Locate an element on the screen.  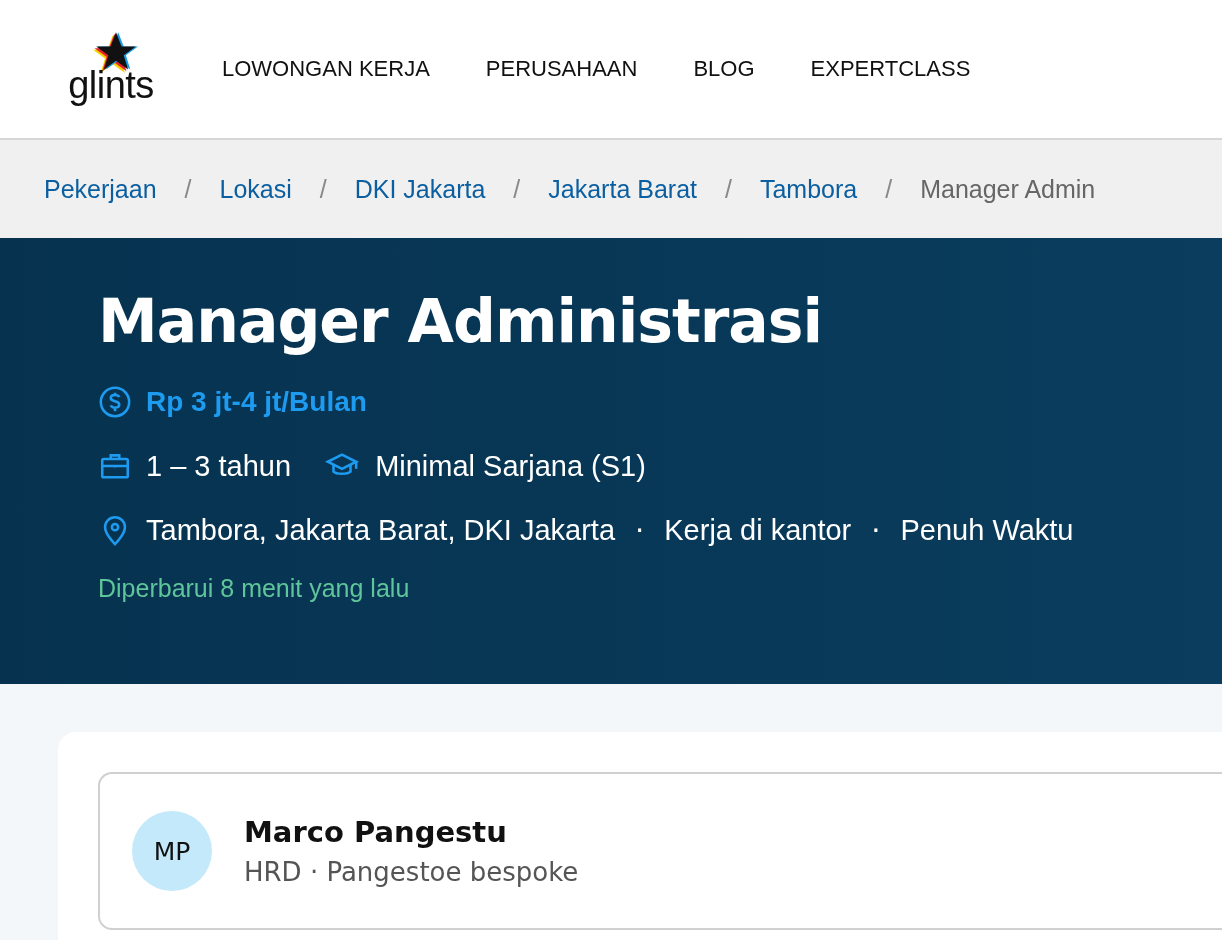
logo-text: glints is located at coordinates (111, 85).